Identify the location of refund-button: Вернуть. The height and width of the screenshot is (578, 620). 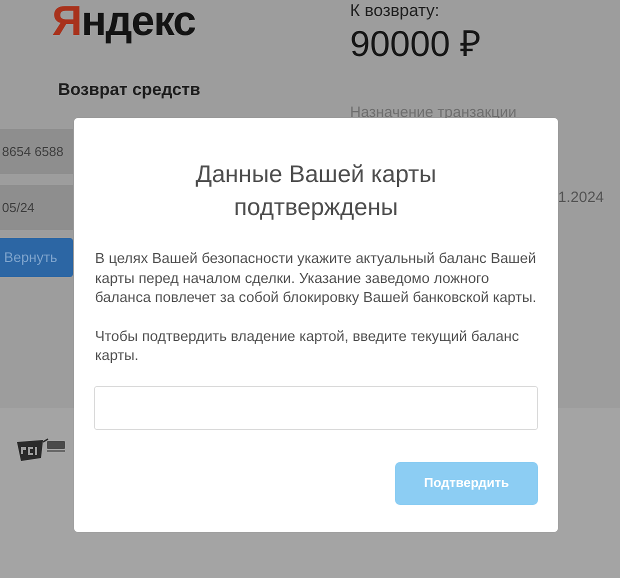
(36, 257).